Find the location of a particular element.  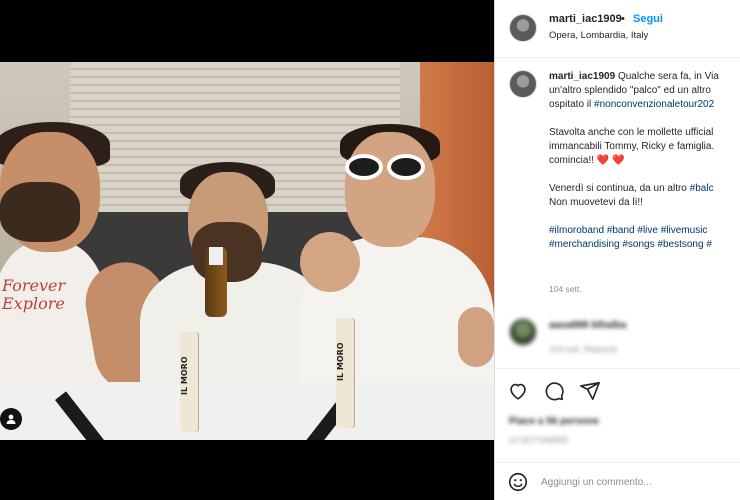

hearts-emoji: ❤️ ❤️ is located at coordinates (610, 160).